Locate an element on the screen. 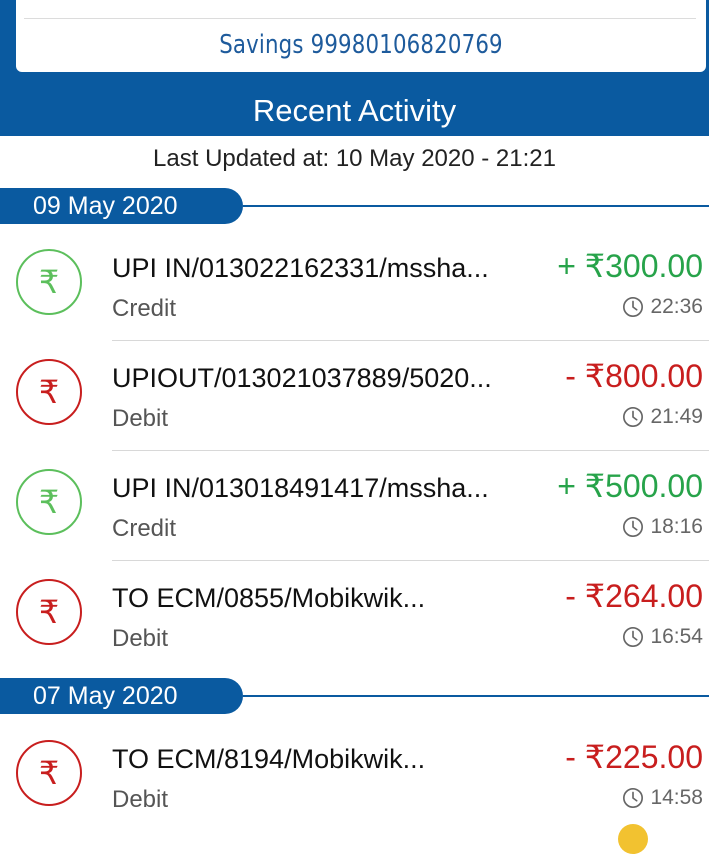 Image resolution: width=709 pixels, height=854 pixels. transaction-amount: - ₹800.00 is located at coordinates (634, 376).